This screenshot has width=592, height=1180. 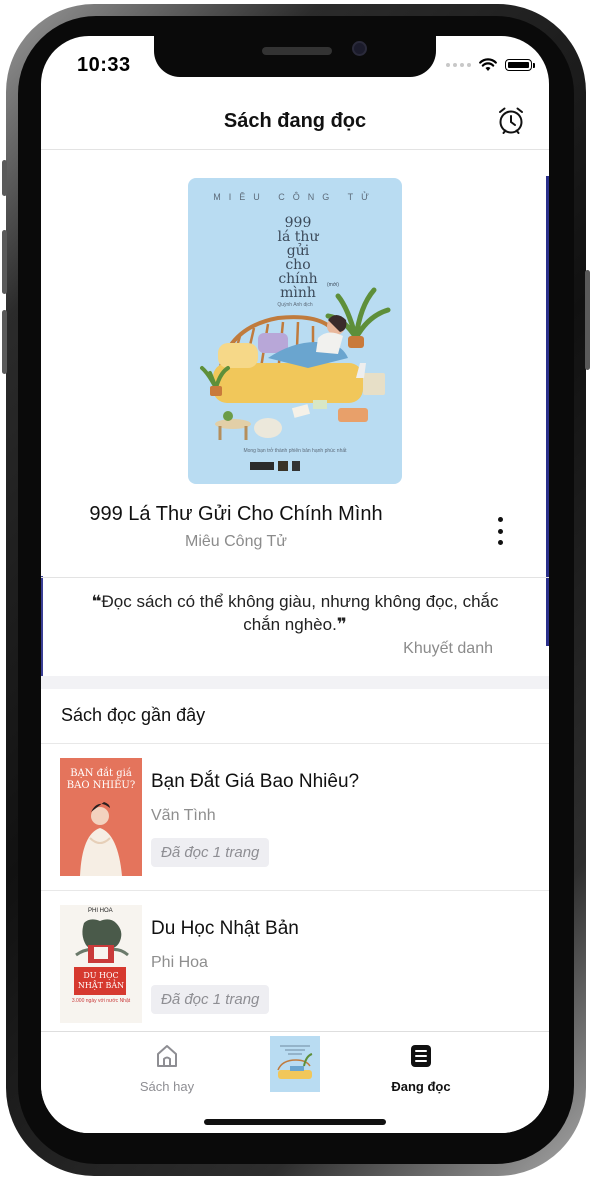 I want to click on front-camera, so click(x=359, y=48).